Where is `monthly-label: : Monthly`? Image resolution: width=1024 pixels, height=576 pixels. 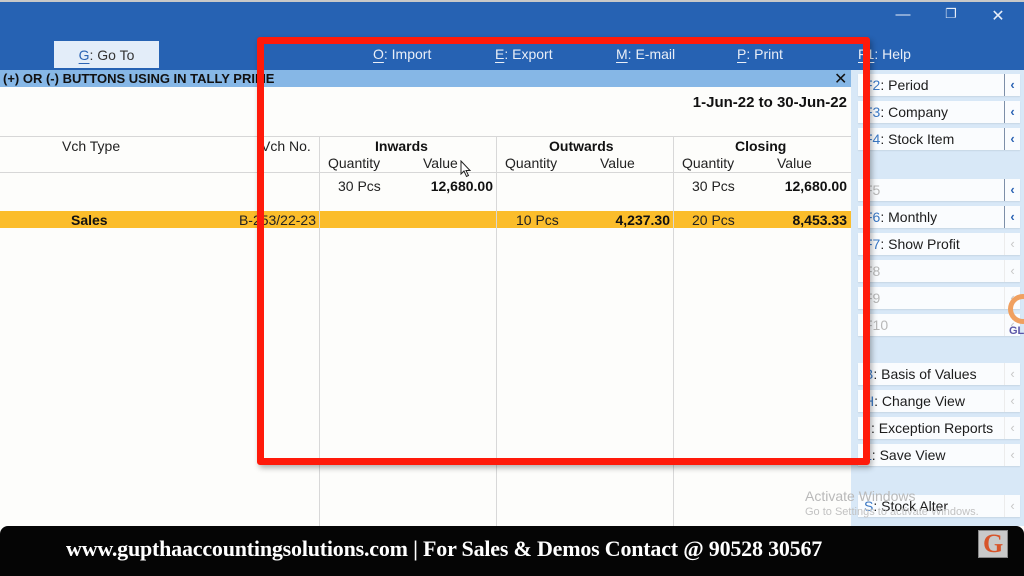
monthly-label: : Monthly is located at coordinates (909, 217).